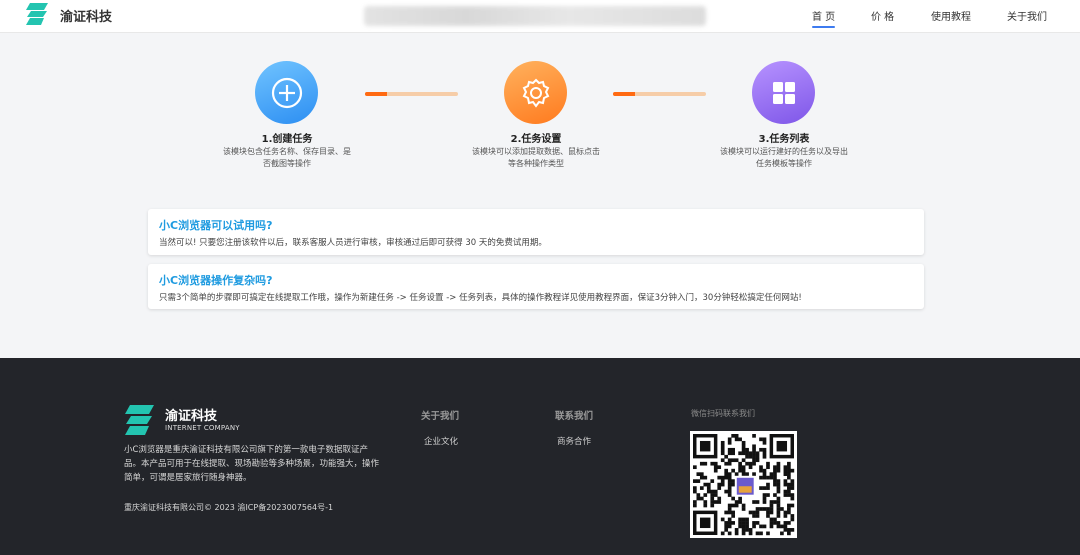  I want to click on footer-link-culture: 企业文化, so click(441, 441).